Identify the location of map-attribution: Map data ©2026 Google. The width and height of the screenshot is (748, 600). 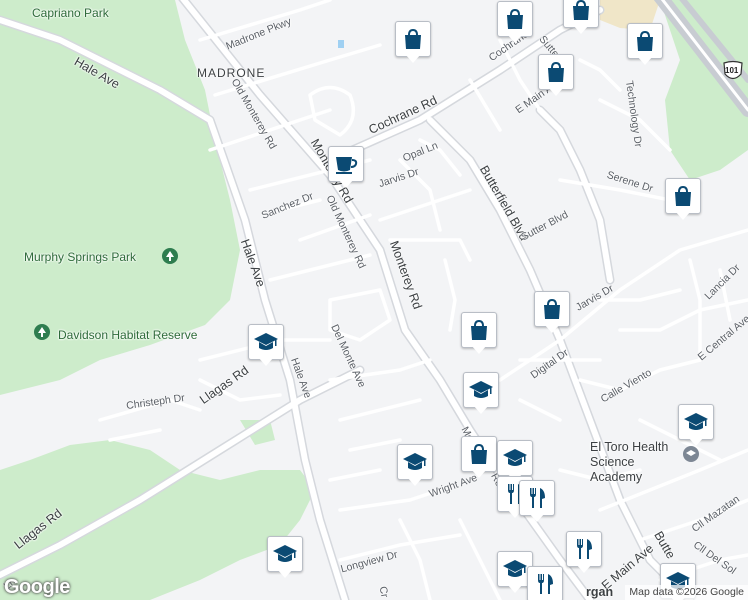
(686, 592).